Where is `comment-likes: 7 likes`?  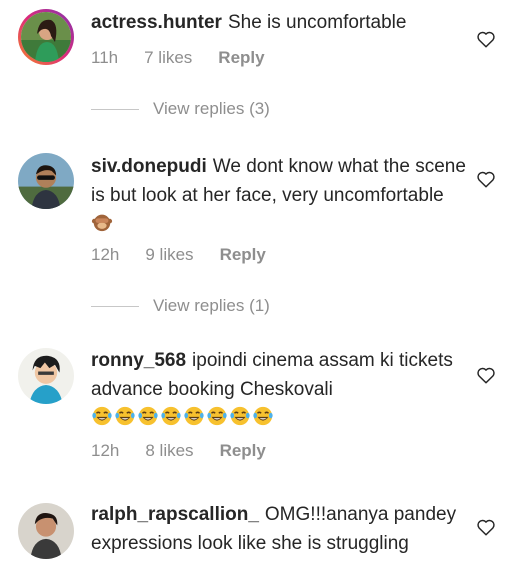
comment-likes: 7 likes is located at coordinates (168, 58).